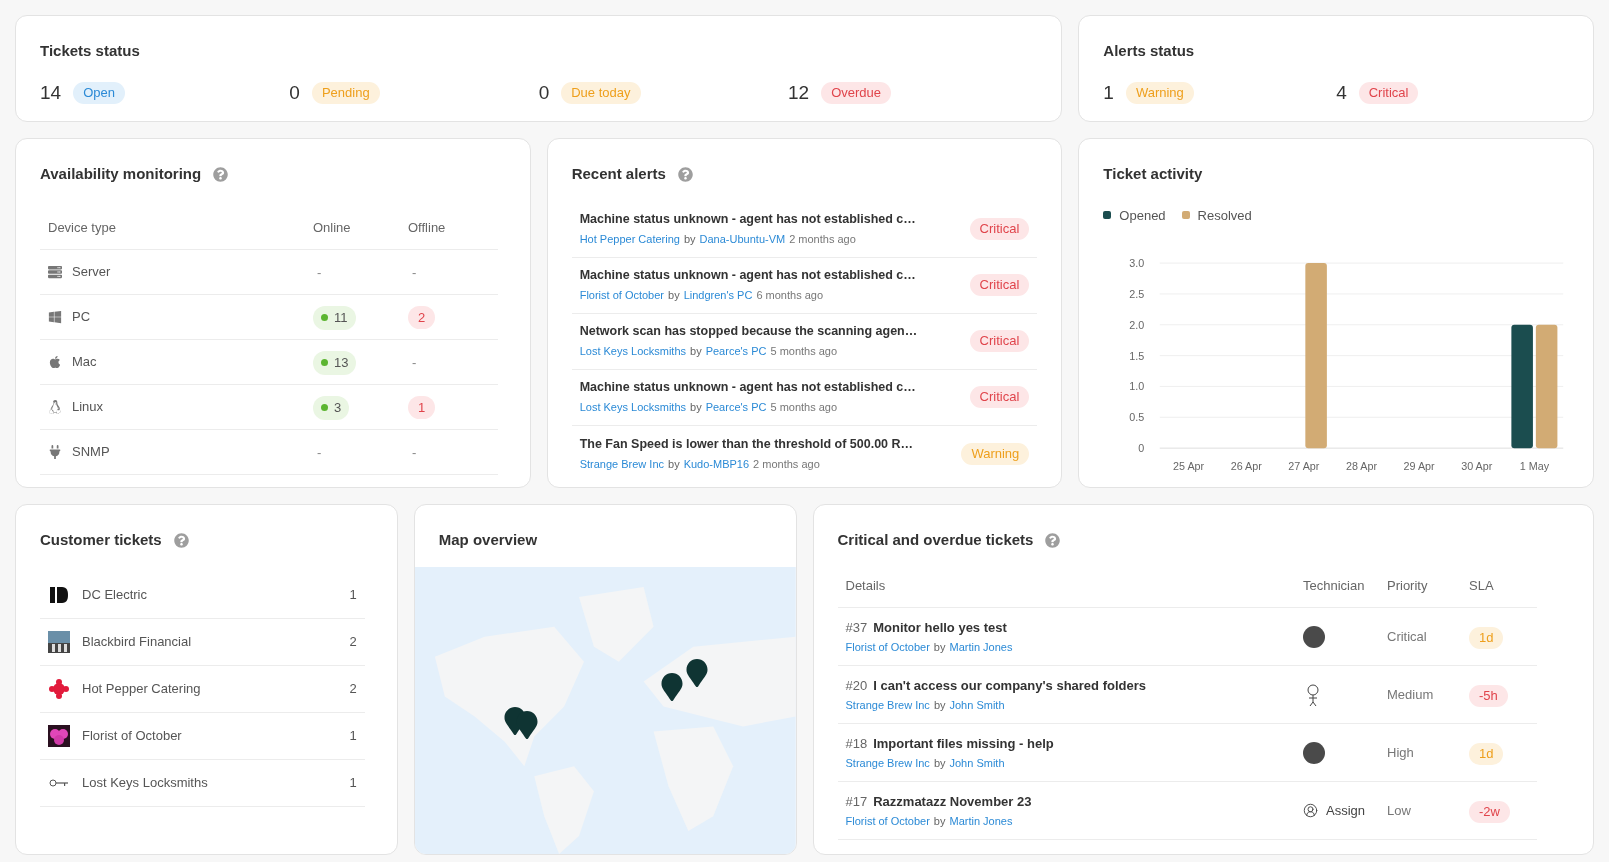 This screenshot has height=862, width=1609. I want to click on y-tick-label: 0.5, so click(1137, 417).